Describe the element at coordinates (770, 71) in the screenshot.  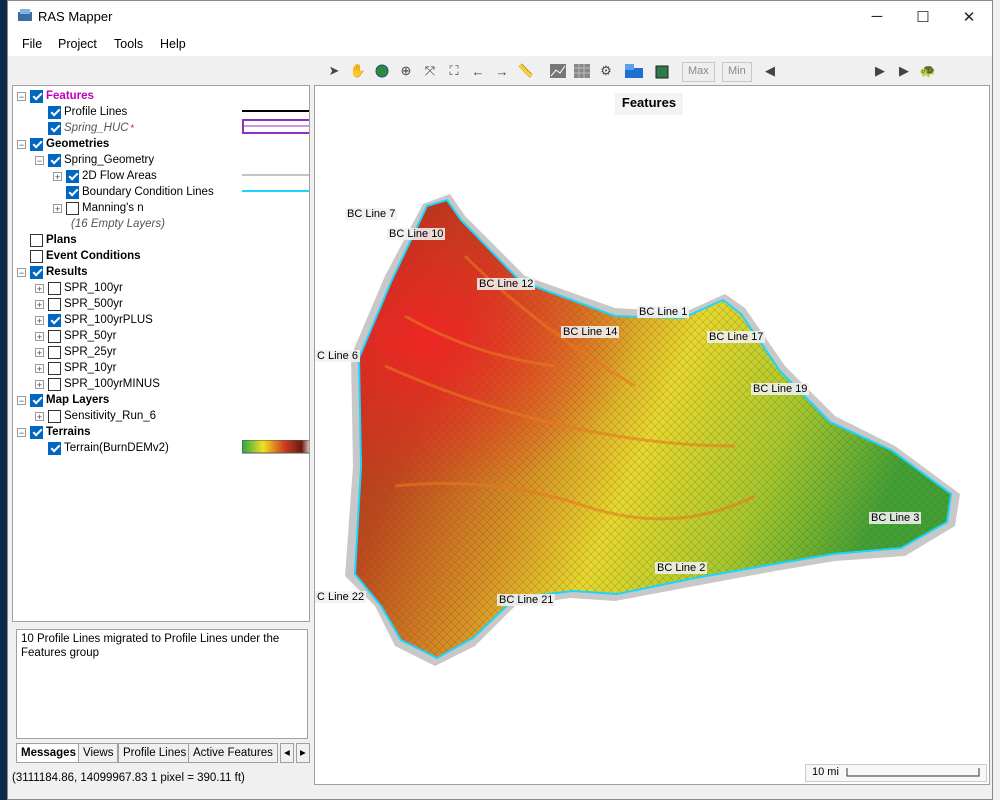
I see `step-back-icon: ◀` at that location.